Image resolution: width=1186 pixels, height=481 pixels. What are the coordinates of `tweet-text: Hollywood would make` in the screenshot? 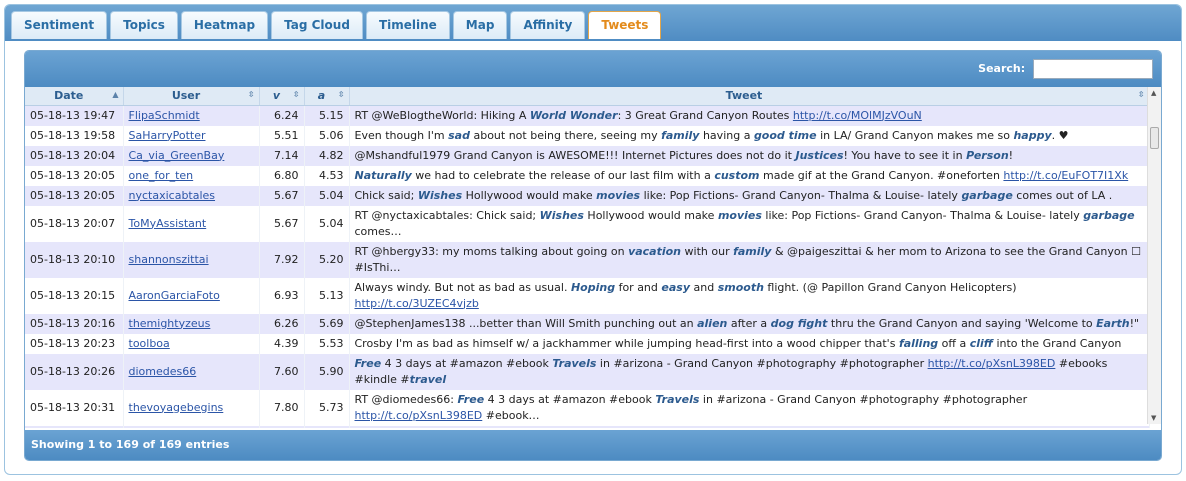 It's located at (529, 195).